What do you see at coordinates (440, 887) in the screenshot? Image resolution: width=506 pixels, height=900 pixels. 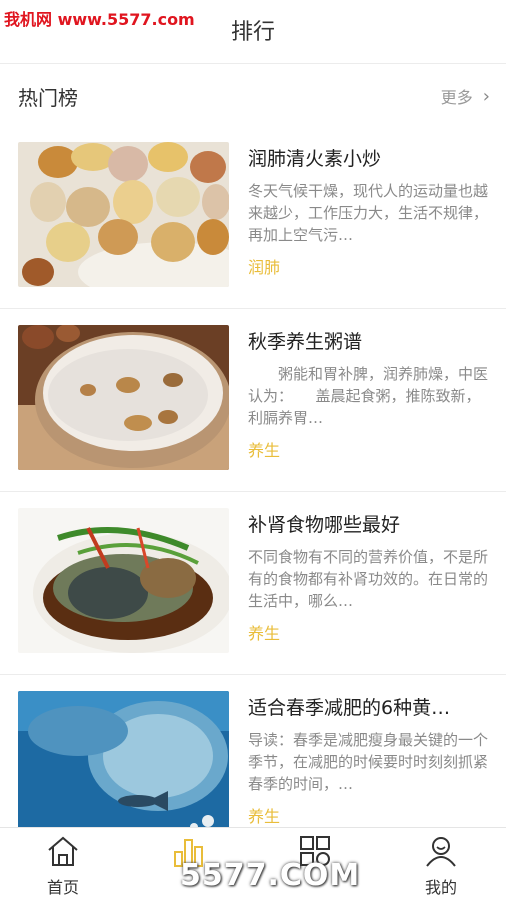 I see `tab-profile-label: 我的` at bounding box center [440, 887].